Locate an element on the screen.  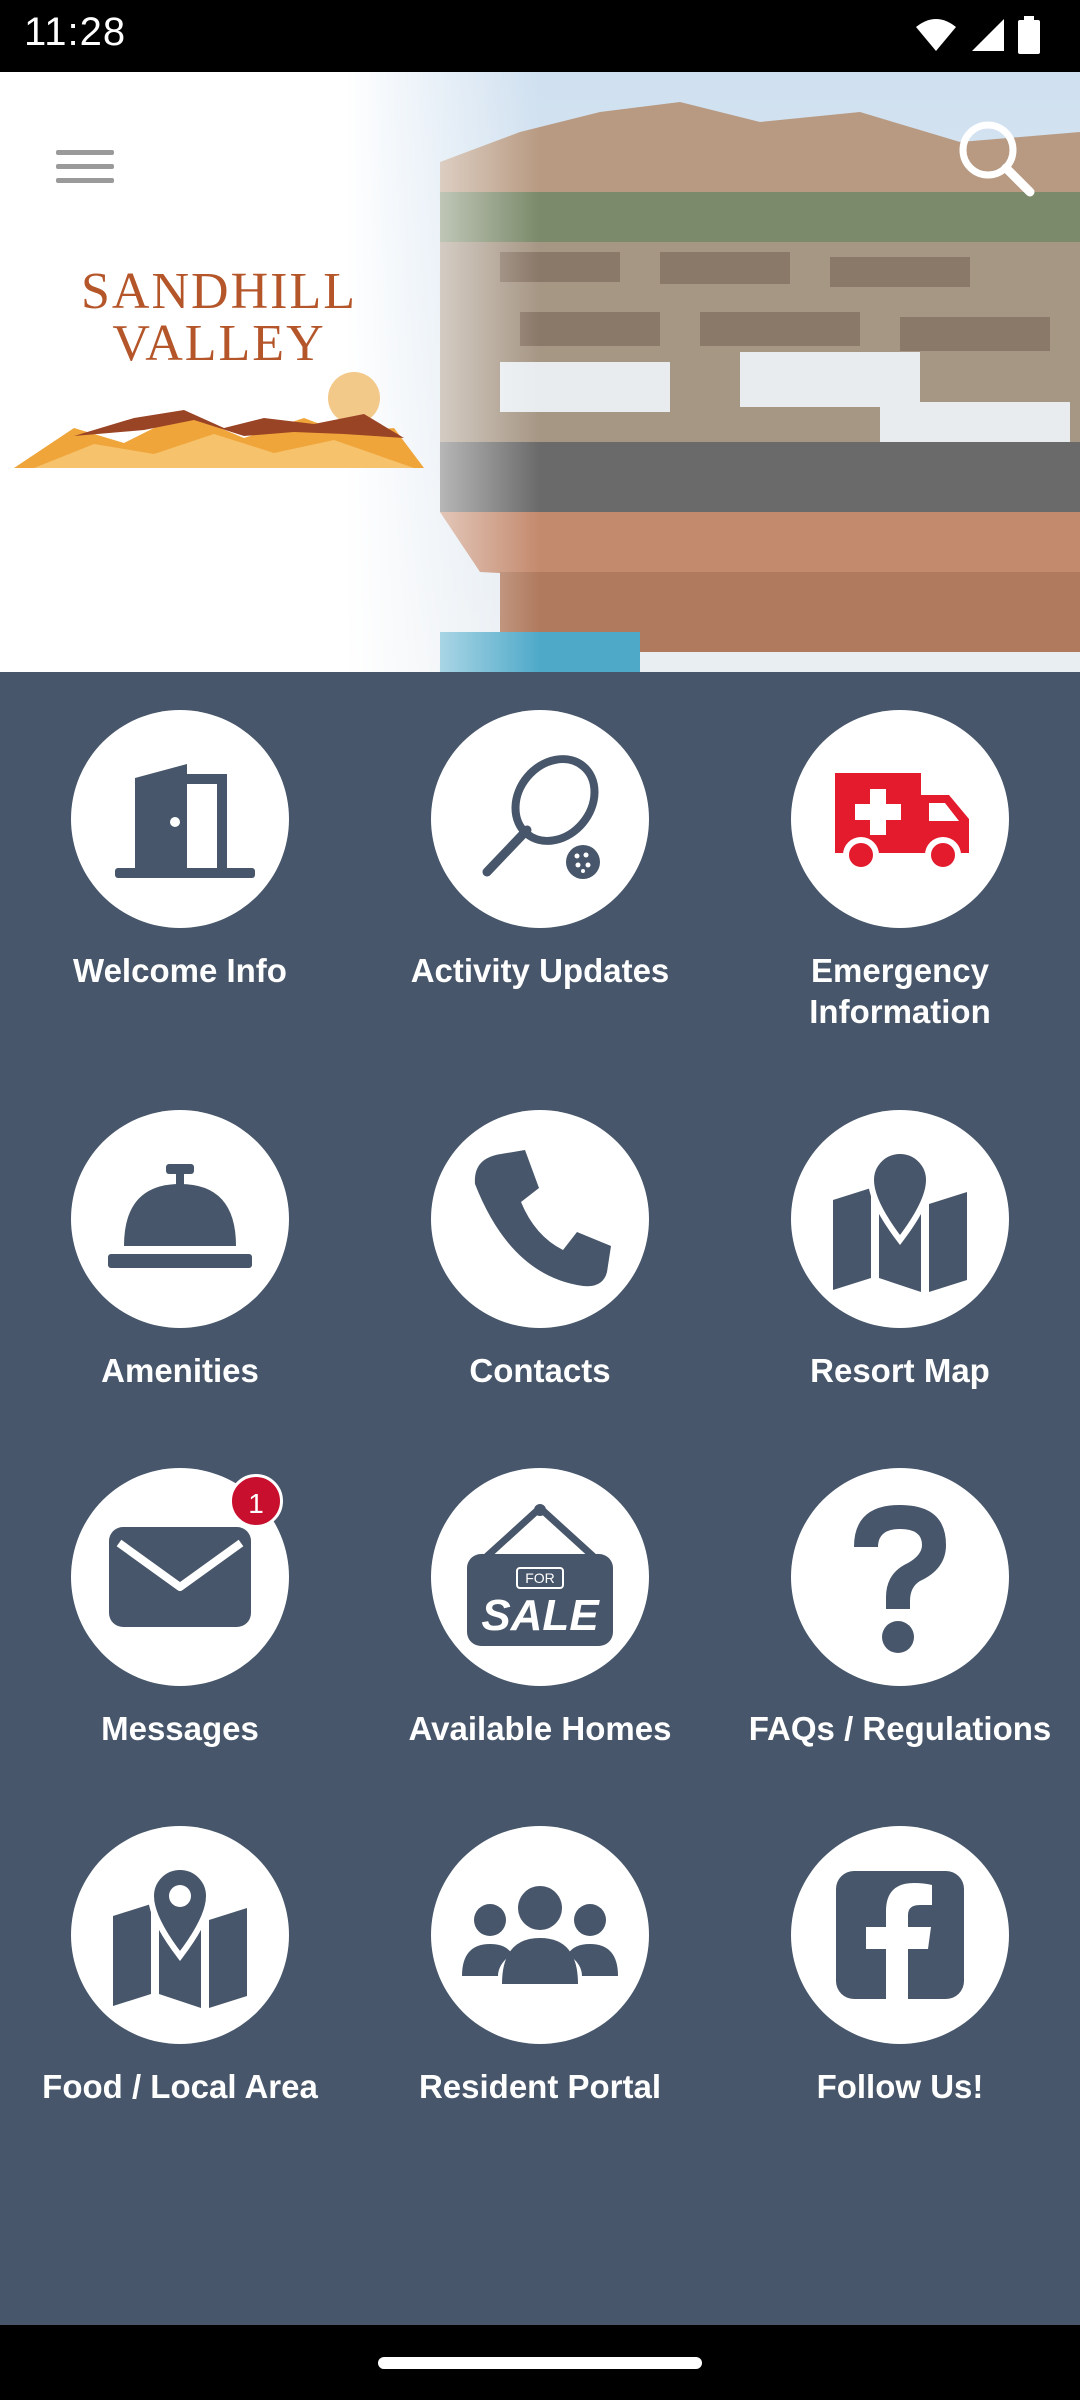
system-navigation-bar is located at coordinates (540, 2362).